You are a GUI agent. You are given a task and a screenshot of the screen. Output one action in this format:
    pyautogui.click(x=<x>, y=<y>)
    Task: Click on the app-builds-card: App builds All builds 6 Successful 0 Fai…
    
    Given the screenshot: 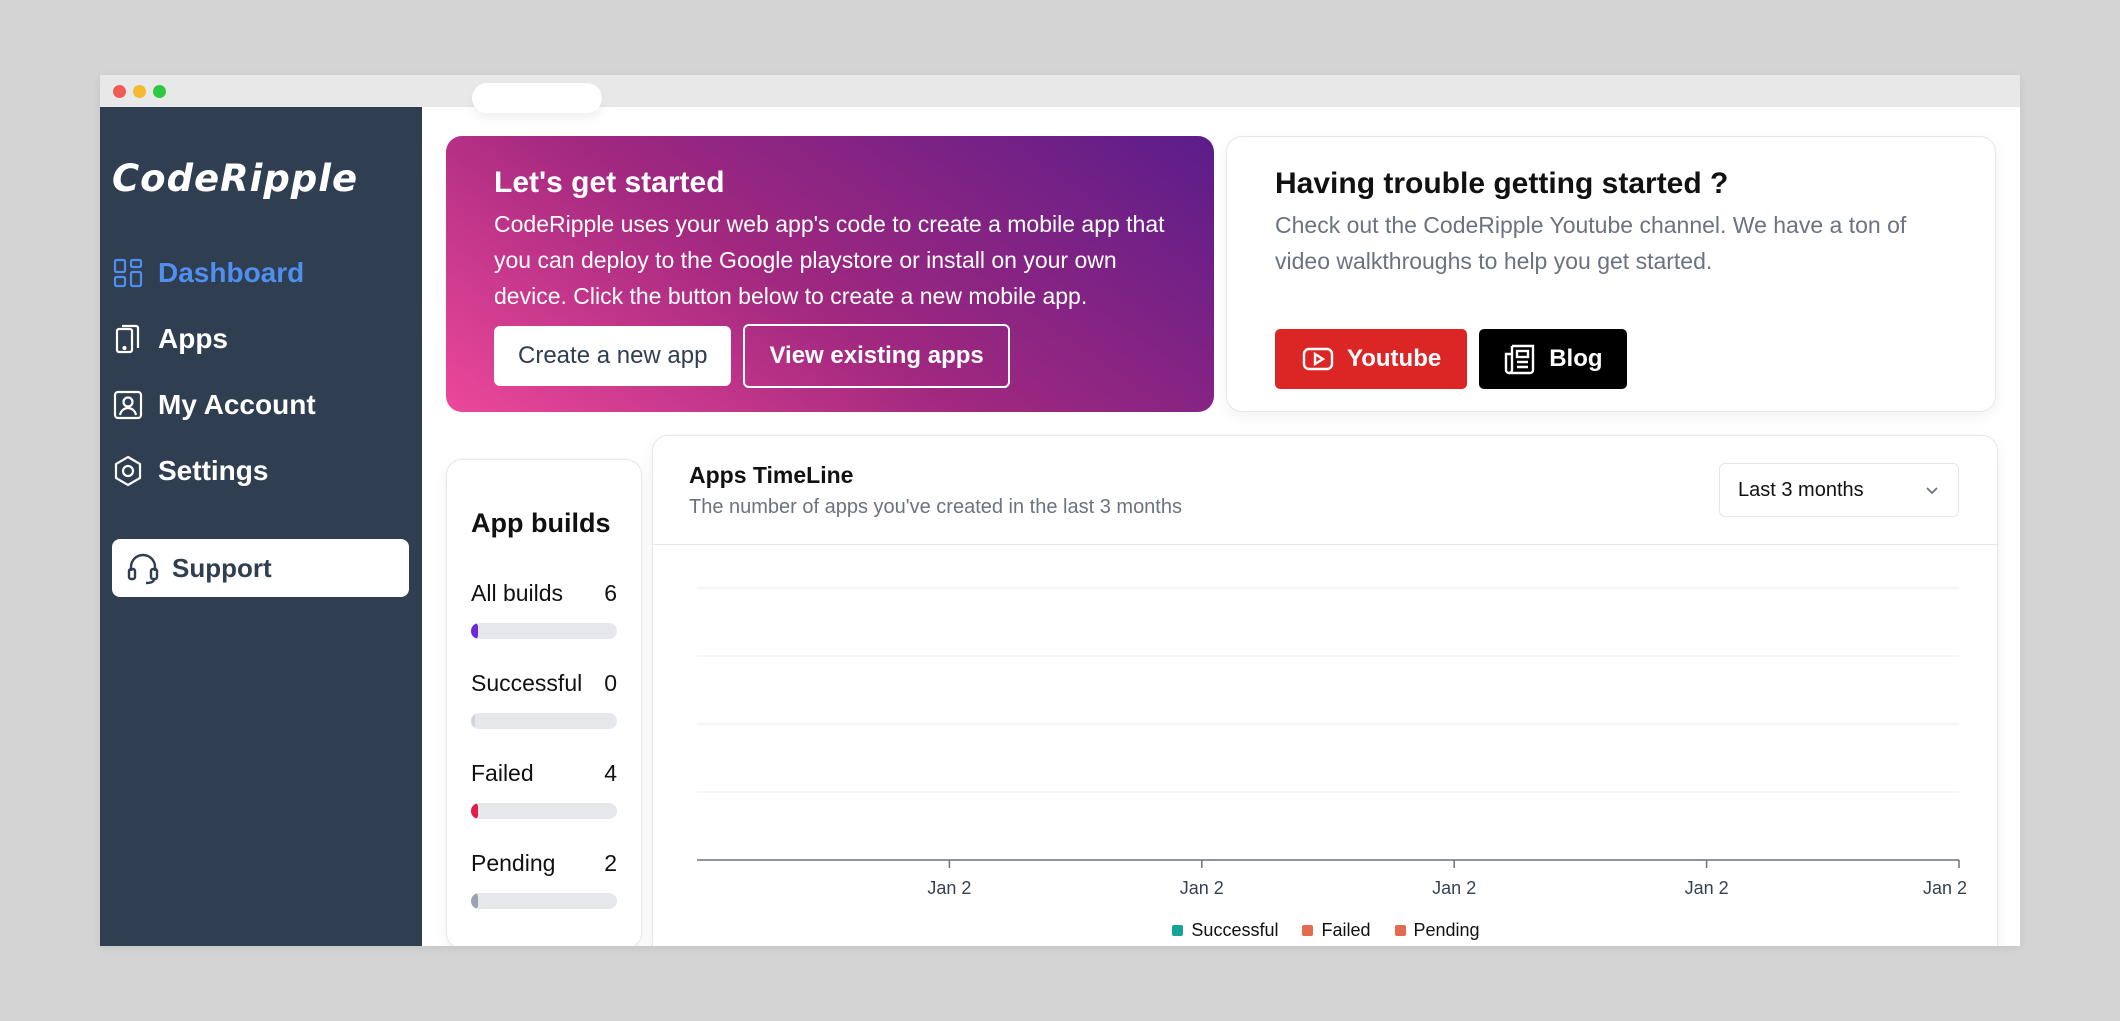 What is the action you would take?
    pyautogui.click(x=544, y=702)
    